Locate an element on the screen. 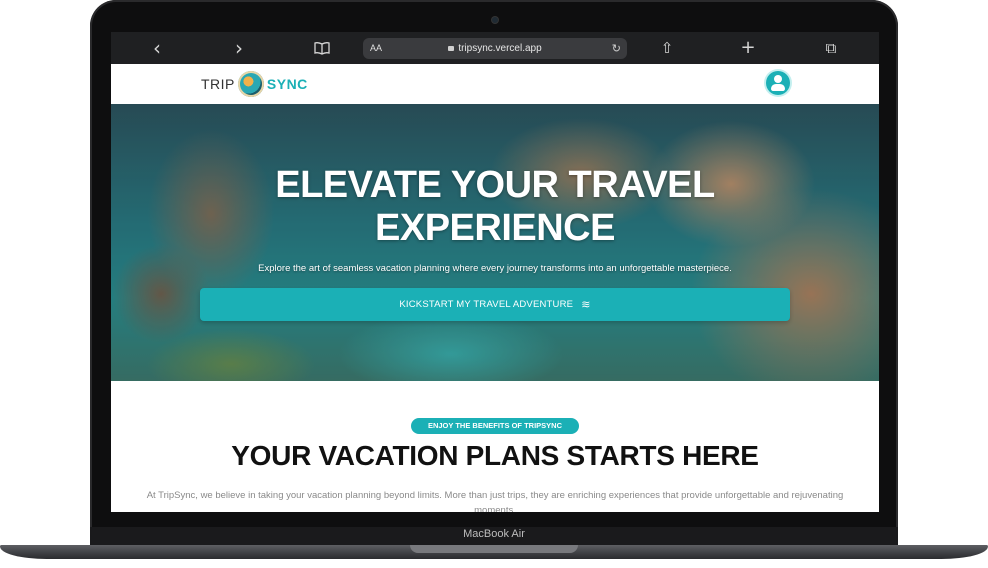  browser-toolbar: ‹ › AA tripsync.vercel.app ↻ ⇧ + ⧉ is located at coordinates (495, 48).